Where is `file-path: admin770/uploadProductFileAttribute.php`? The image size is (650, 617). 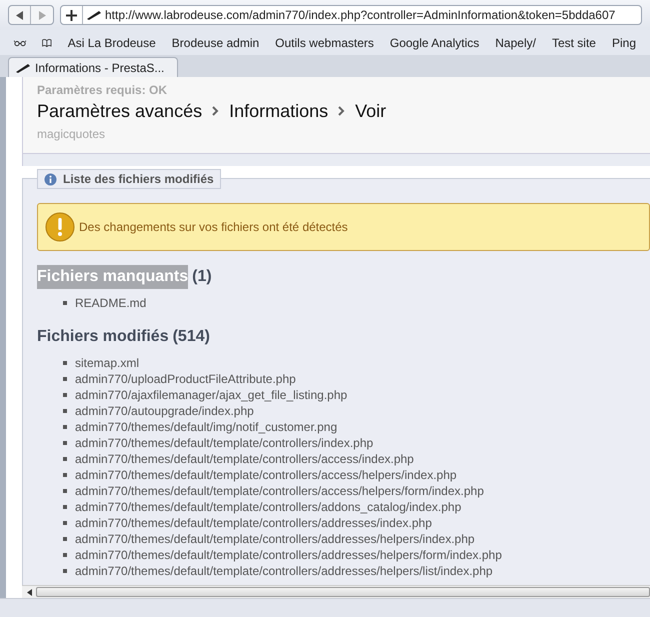
file-path: admin770/uploadProductFileAttribute.php is located at coordinates (185, 379).